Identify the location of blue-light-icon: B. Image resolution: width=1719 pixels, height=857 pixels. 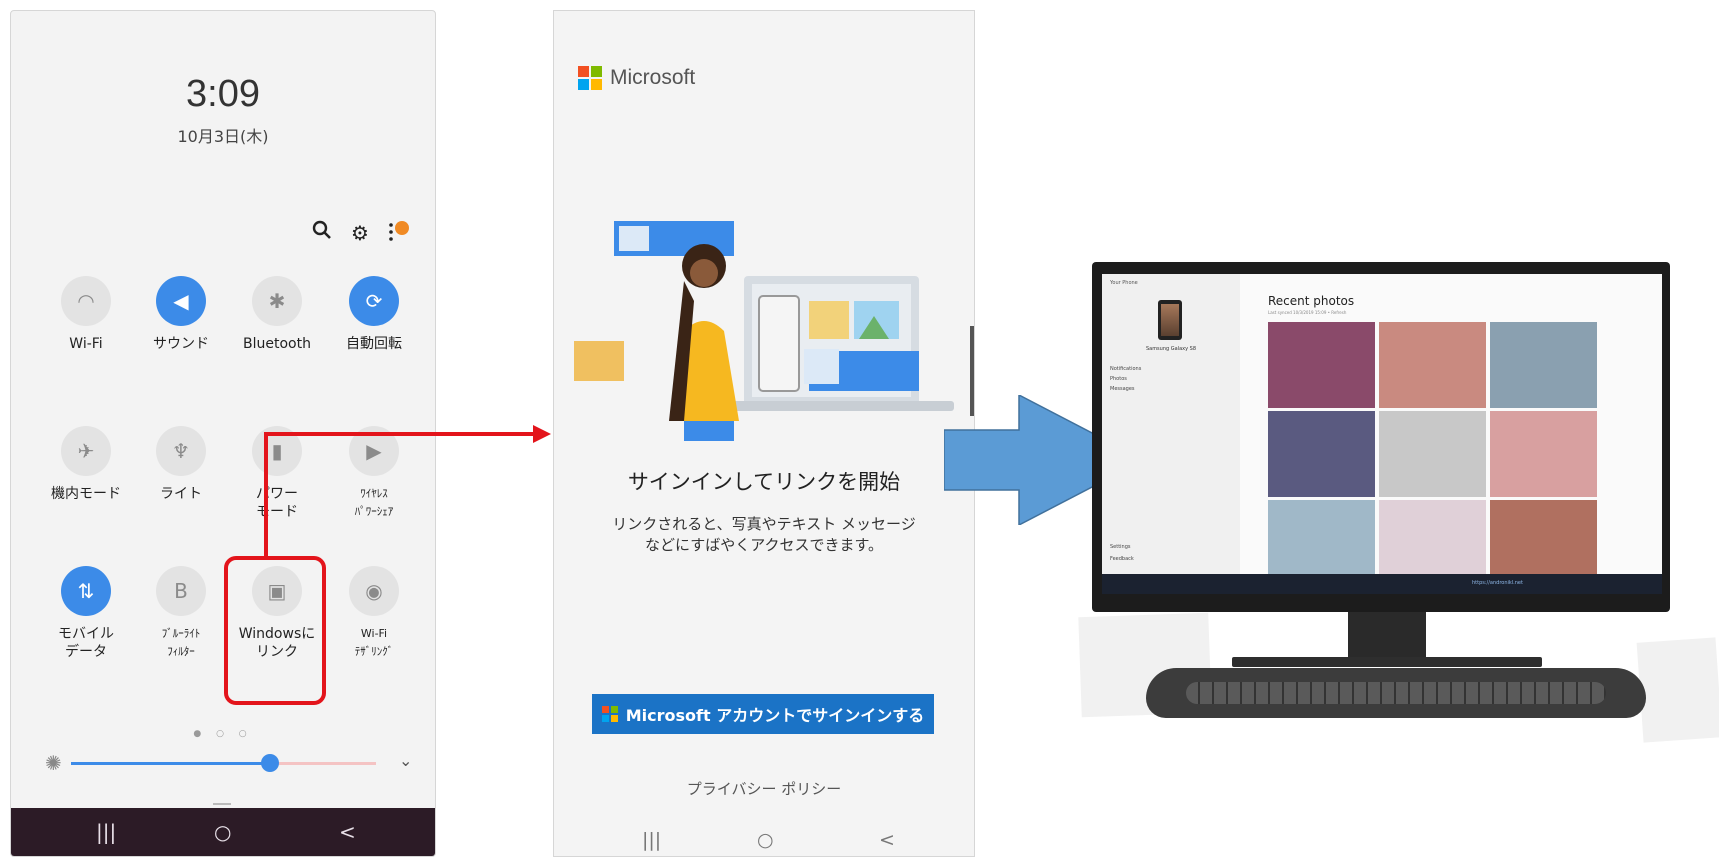
(181, 591).